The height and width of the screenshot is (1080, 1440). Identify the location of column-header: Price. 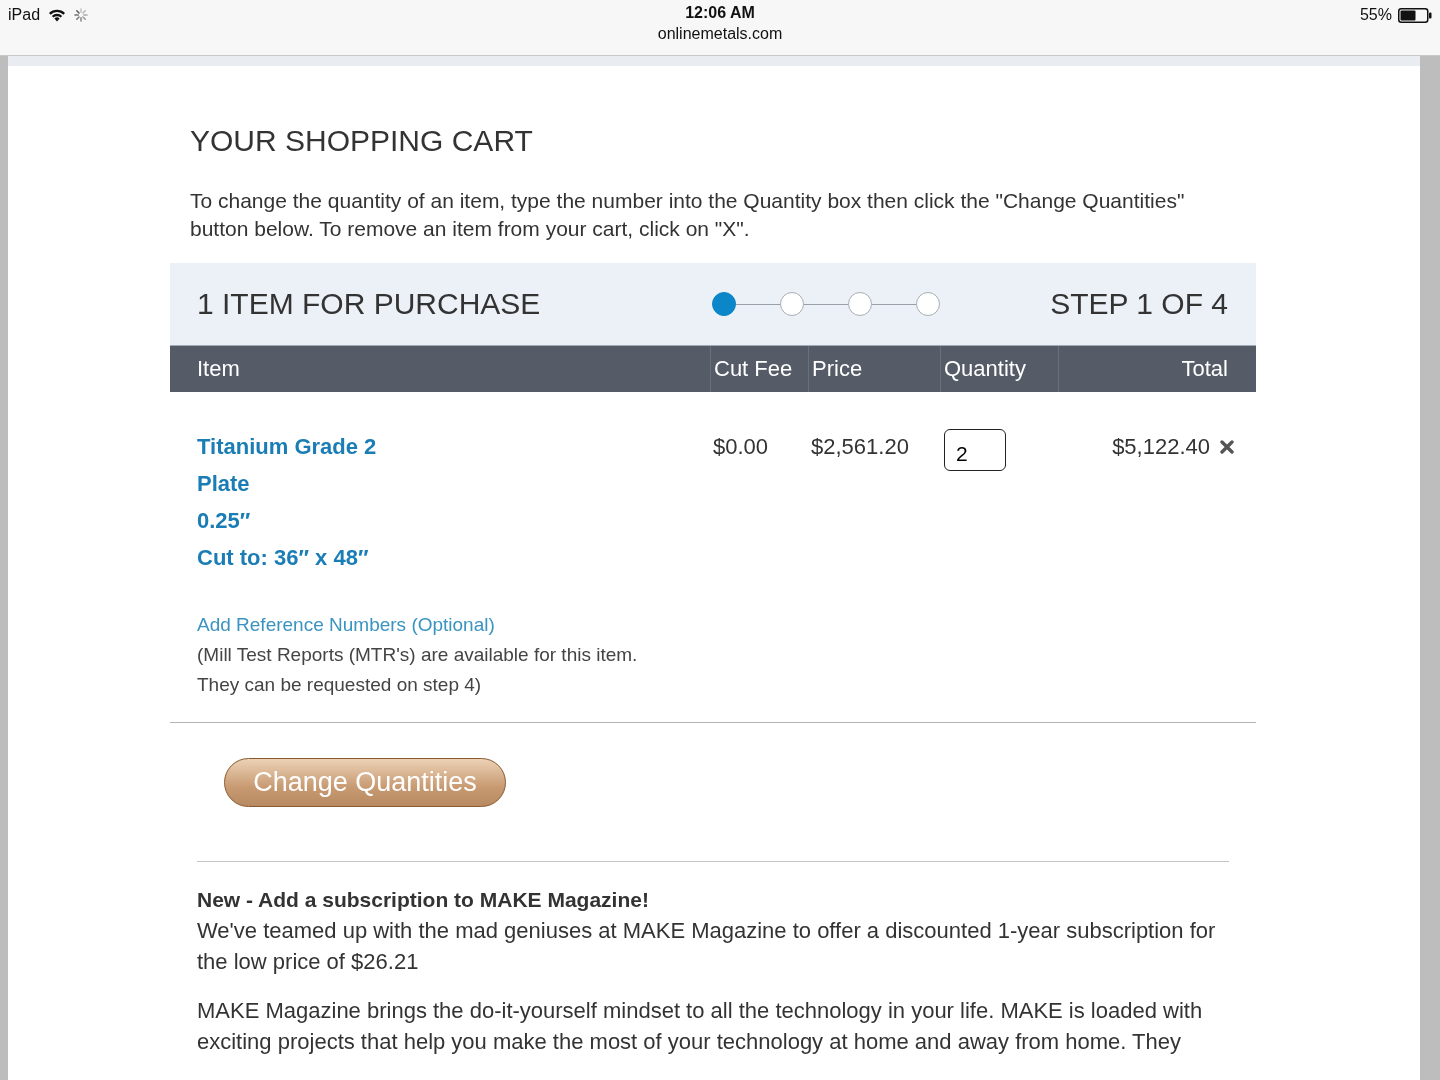
(837, 369).